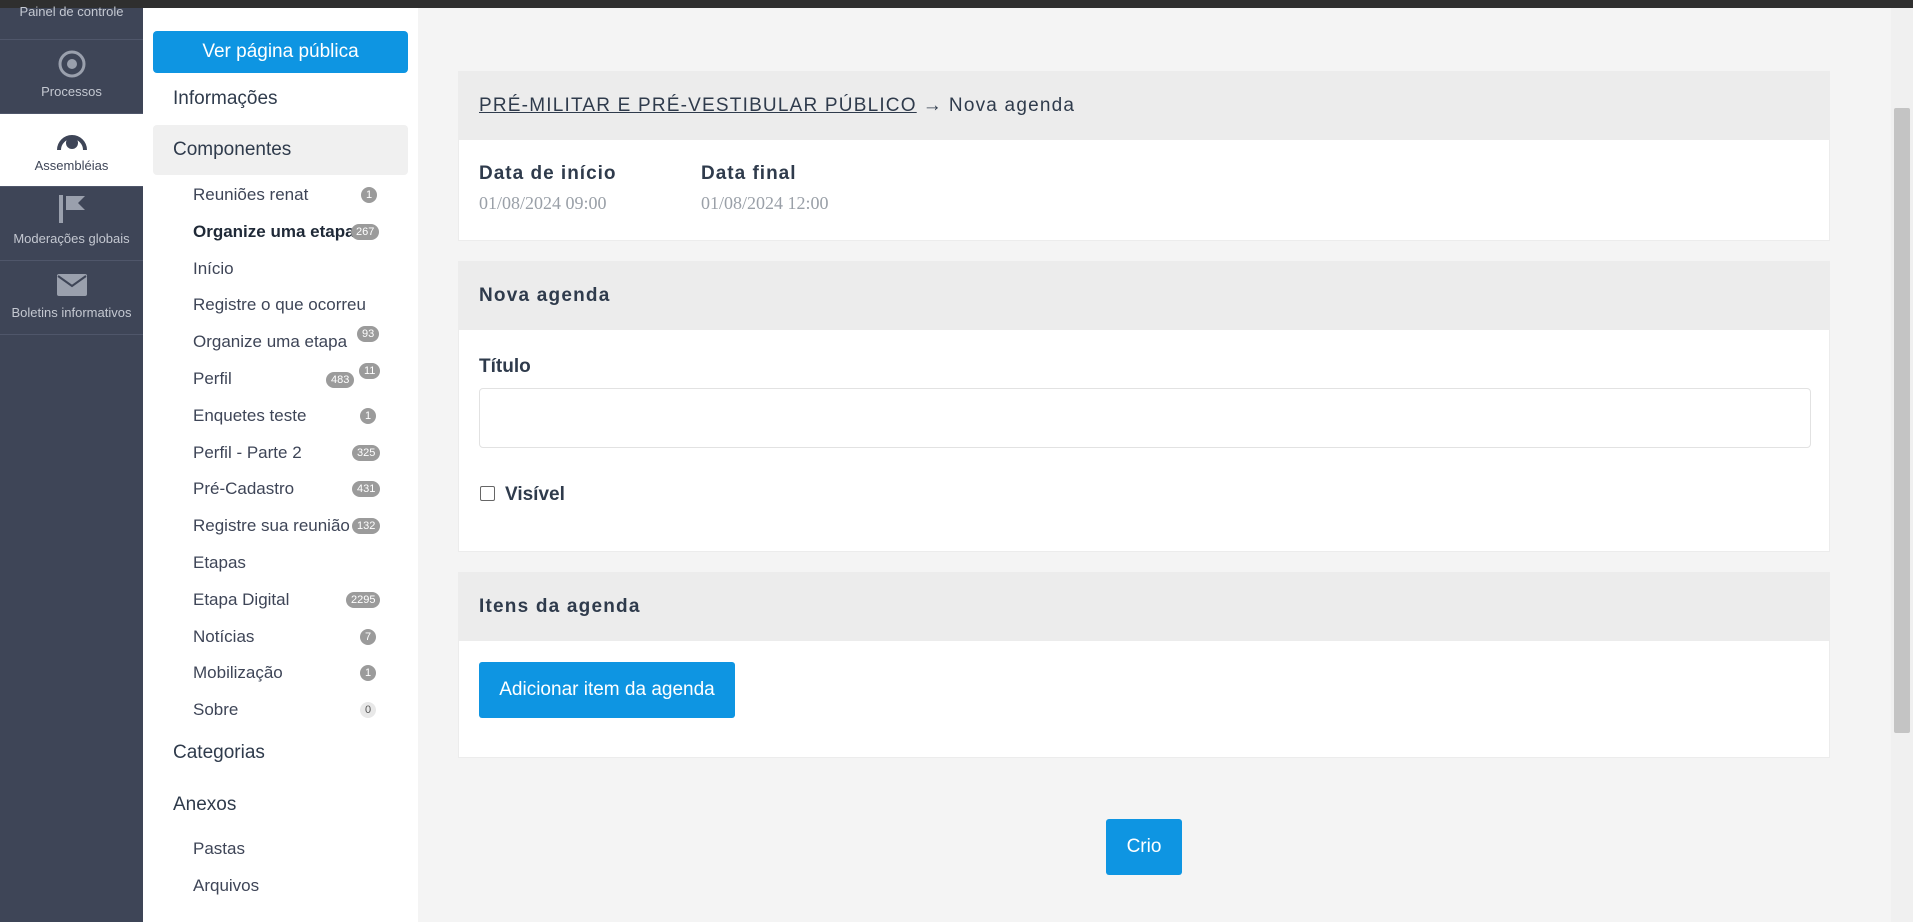 This screenshot has width=1913, height=922. Describe the element at coordinates (365, 232) in the screenshot. I see `count-badge: 267` at that location.